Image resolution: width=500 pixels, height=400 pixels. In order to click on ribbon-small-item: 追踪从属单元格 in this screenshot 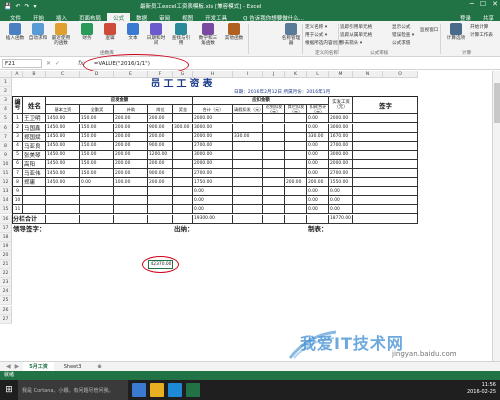, I will do `click(356, 35)`.